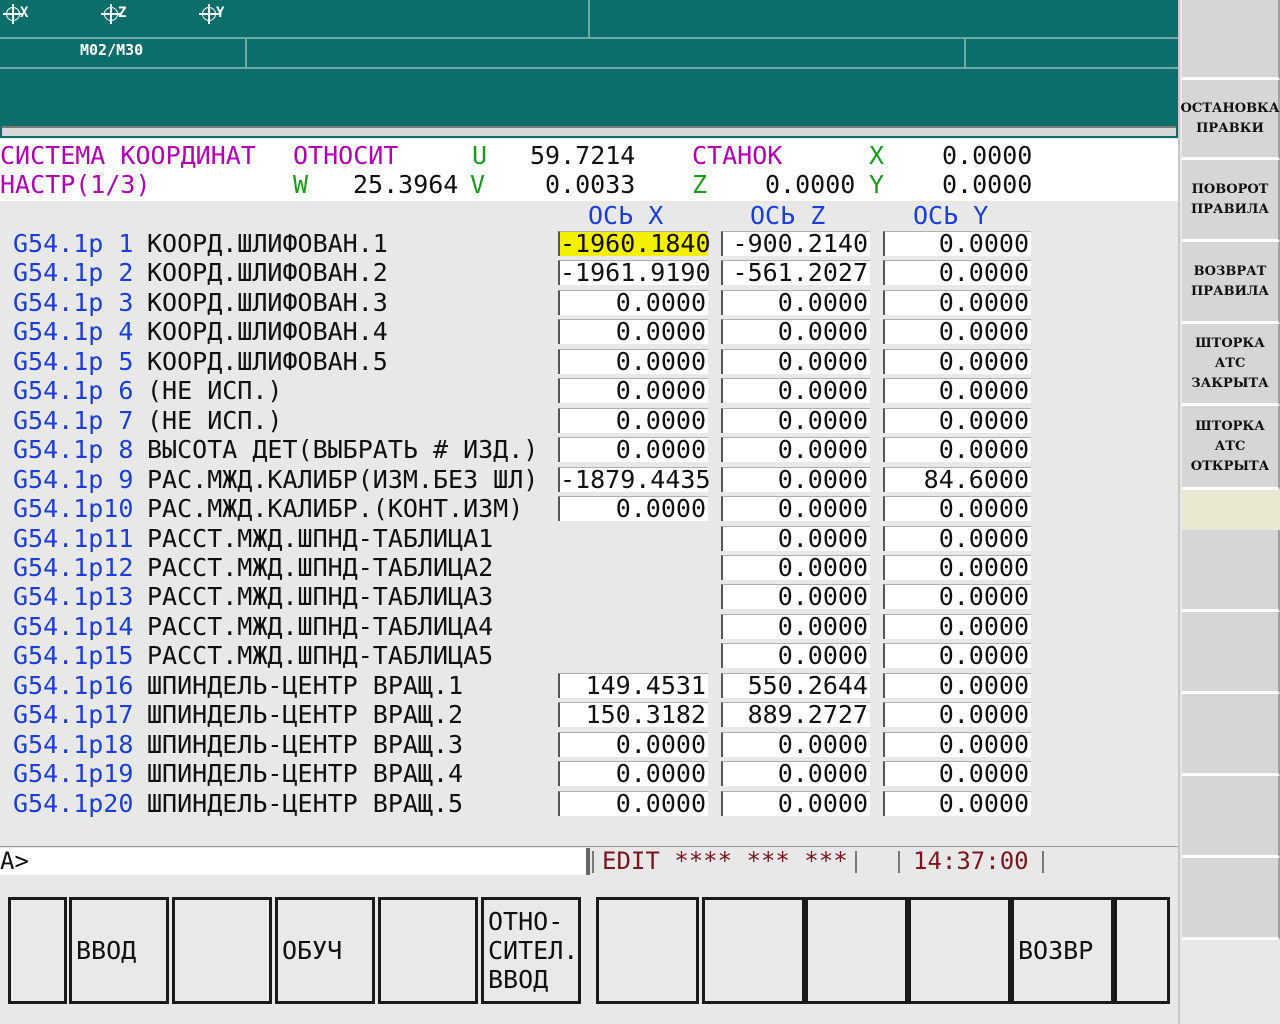  Describe the element at coordinates (531, 950) in the screenshot. I see `softkey-relative-input: ОТНО- СИТЕЛ. ВВОД` at that location.